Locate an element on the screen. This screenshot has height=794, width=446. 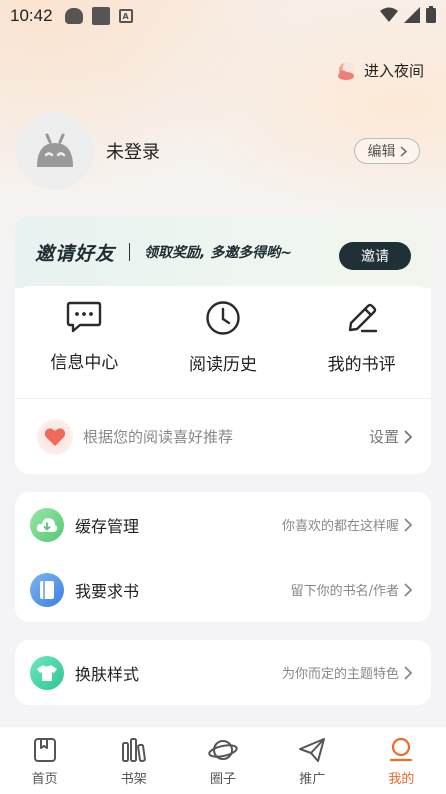
list-card-theme: 换肤样式 为你而定的主题特色 is located at coordinates (223, 672).